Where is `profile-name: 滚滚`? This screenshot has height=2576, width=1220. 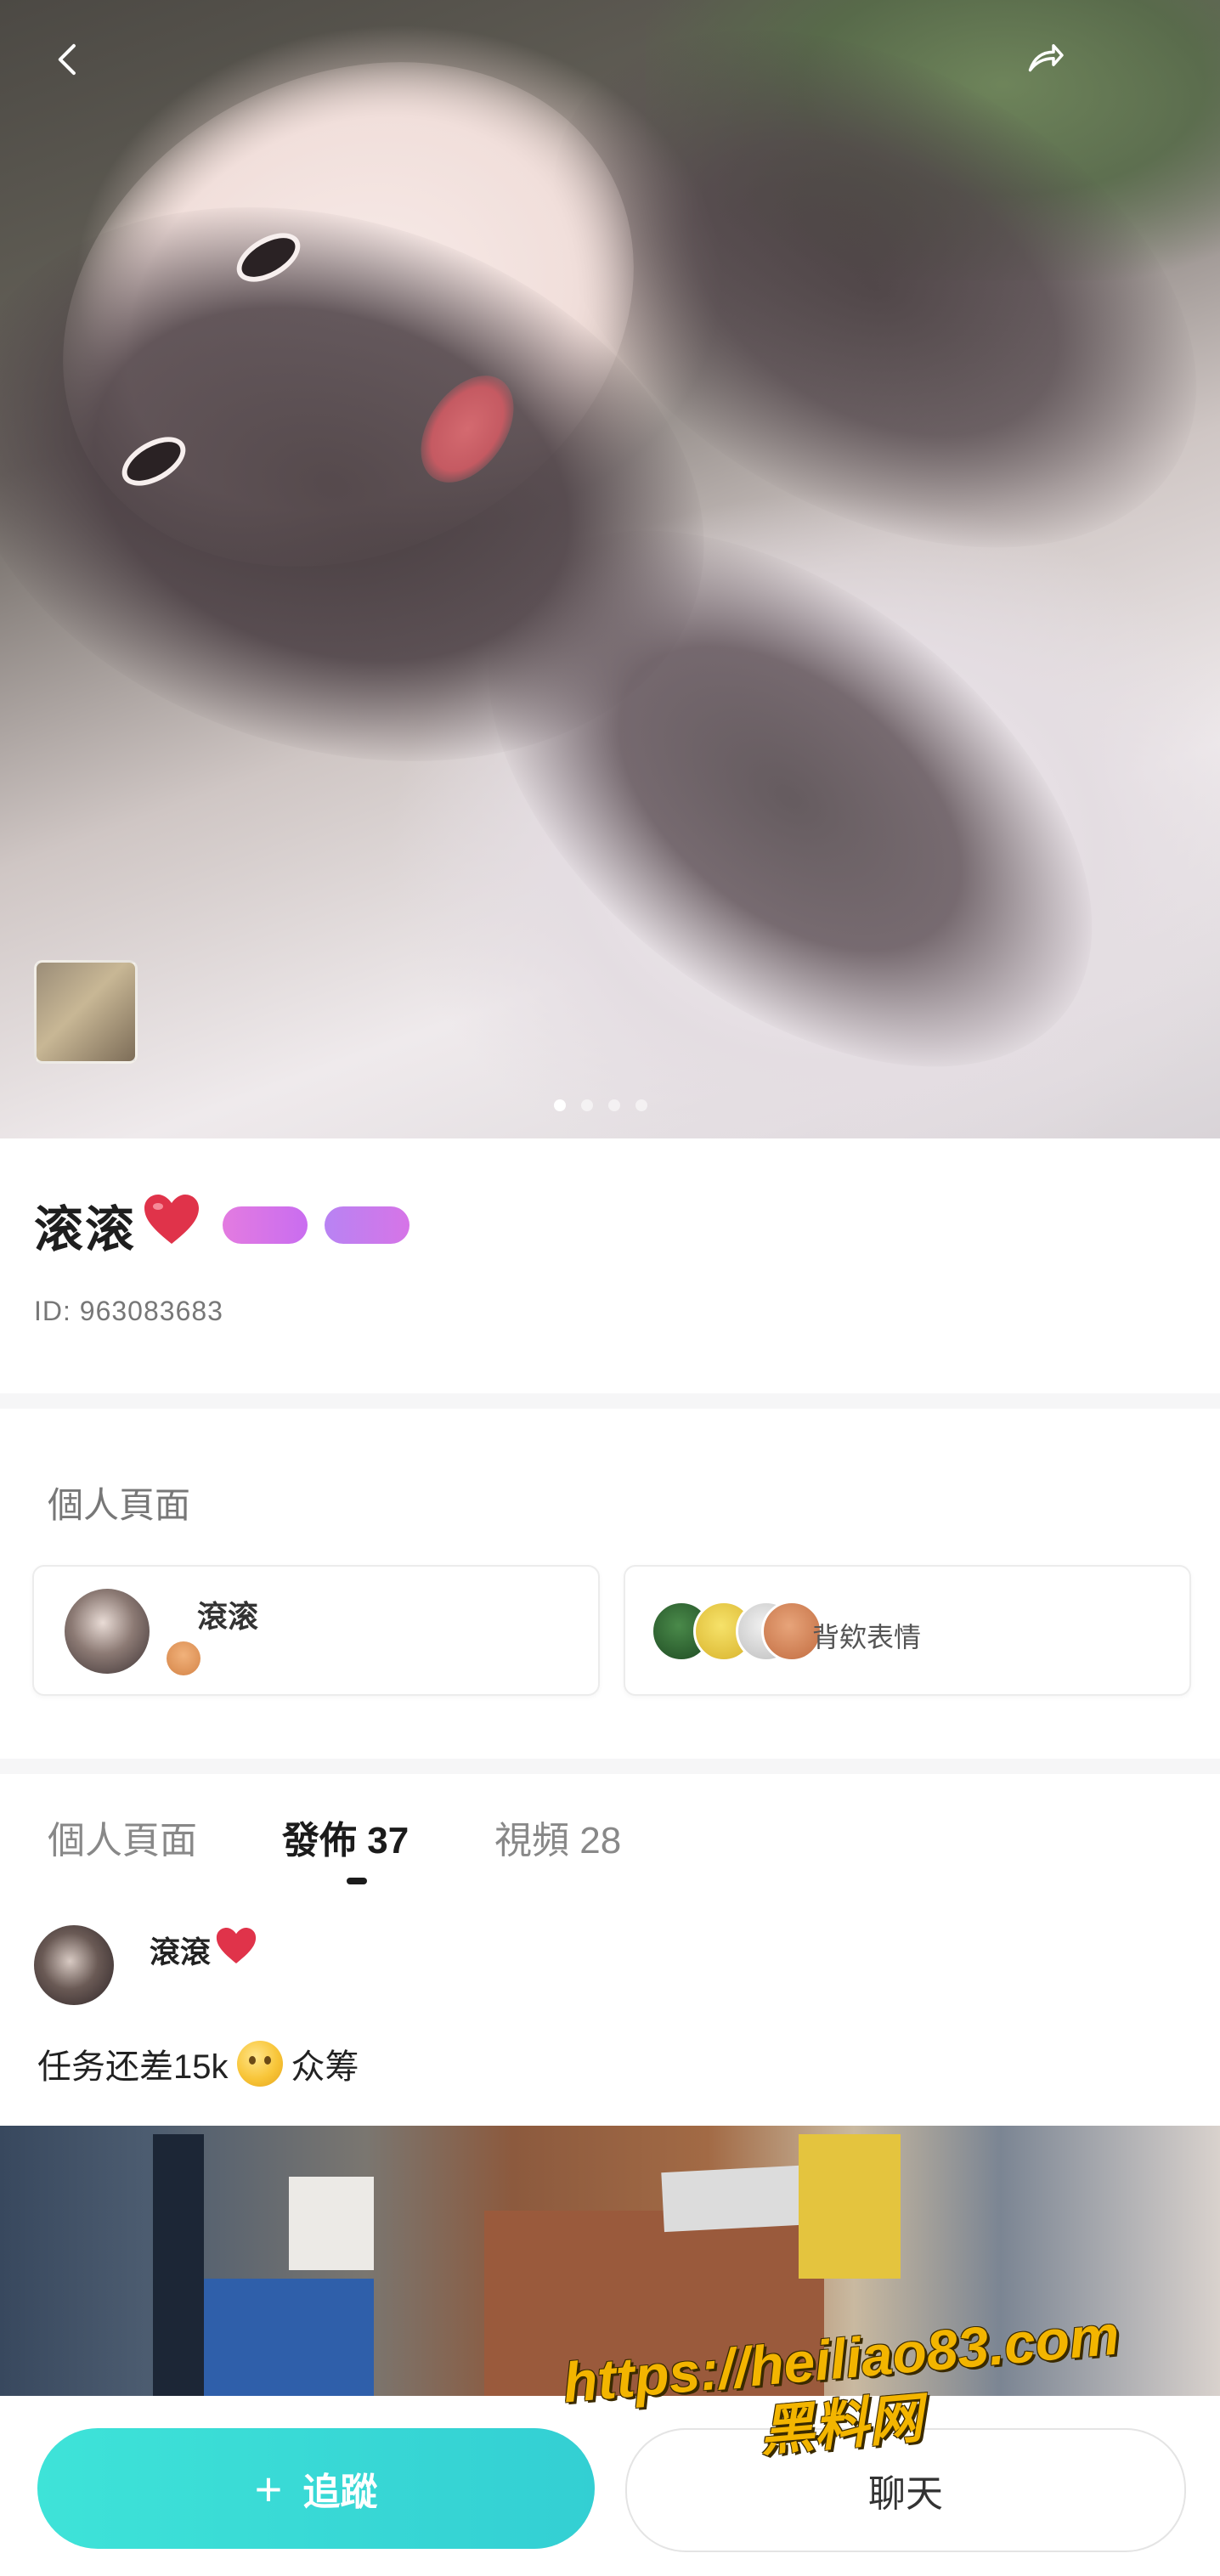 profile-name: 滚滚 is located at coordinates (118, 1225).